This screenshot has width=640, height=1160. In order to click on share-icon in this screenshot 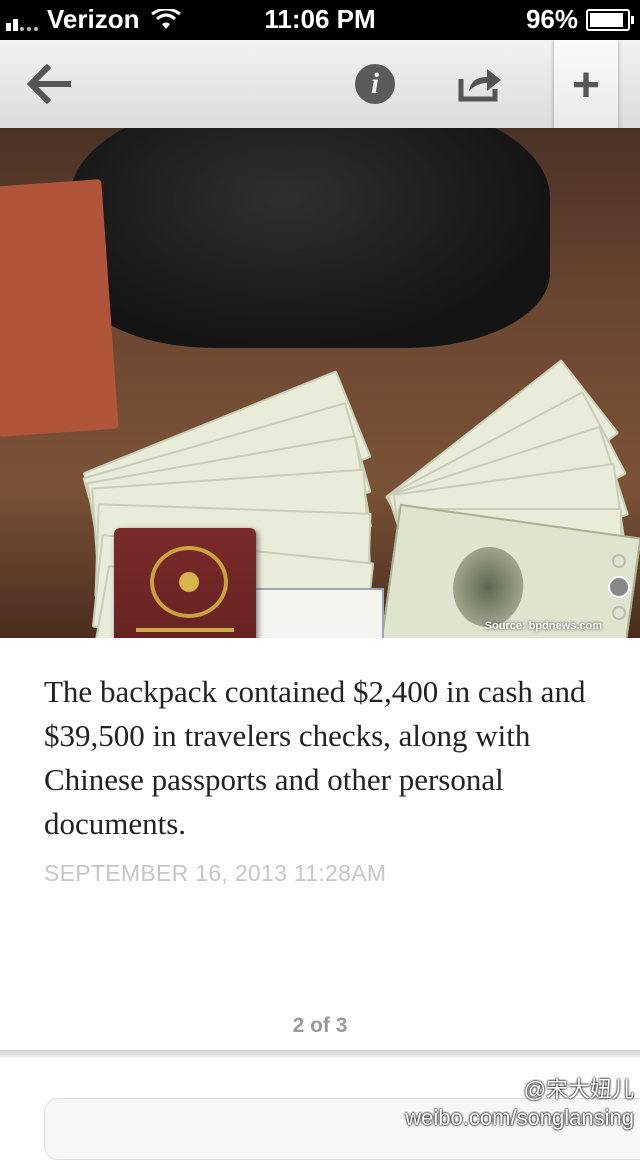, I will do `click(479, 85)`.